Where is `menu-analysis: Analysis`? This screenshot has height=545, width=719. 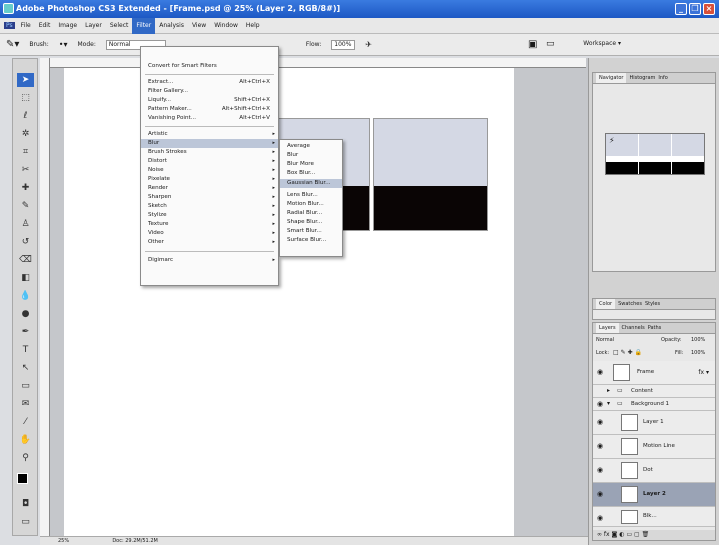
menu-analysis: Analysis is located at coordinates (171, 26).